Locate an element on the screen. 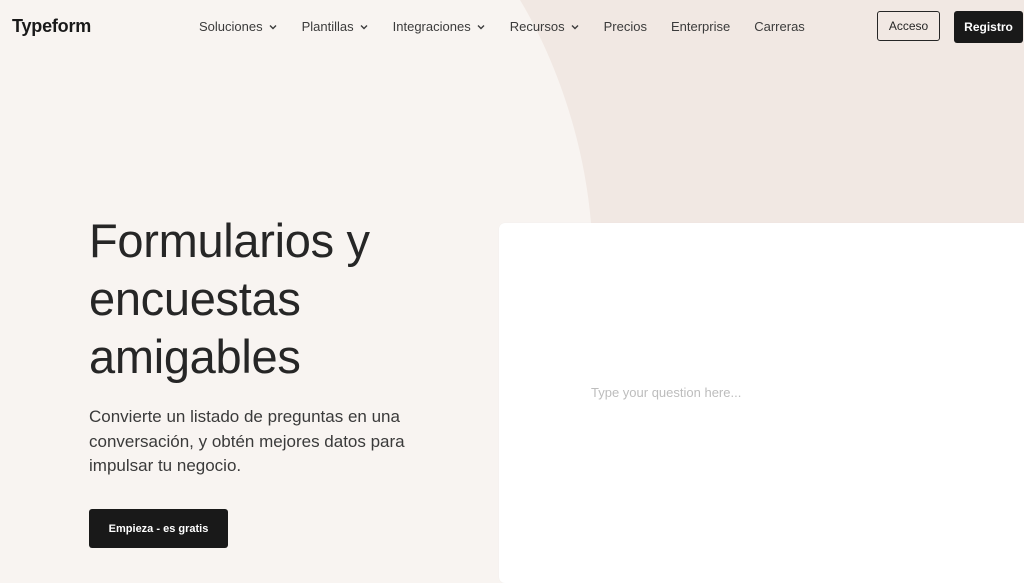  nav-item-soluciones: Soluciones is located at coordinates (238, 26).